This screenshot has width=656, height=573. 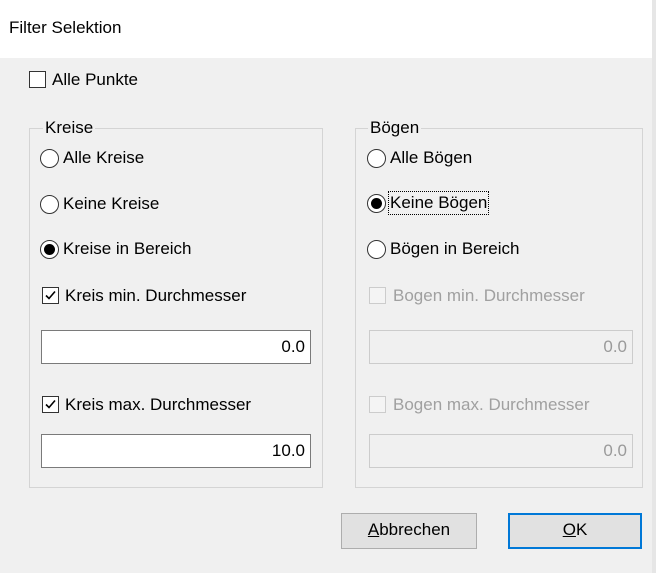 What do you see at coordinates (65, 27) in the screenshot?
I see `window-title: Filter Selektion` at bounding box center [65, 27].